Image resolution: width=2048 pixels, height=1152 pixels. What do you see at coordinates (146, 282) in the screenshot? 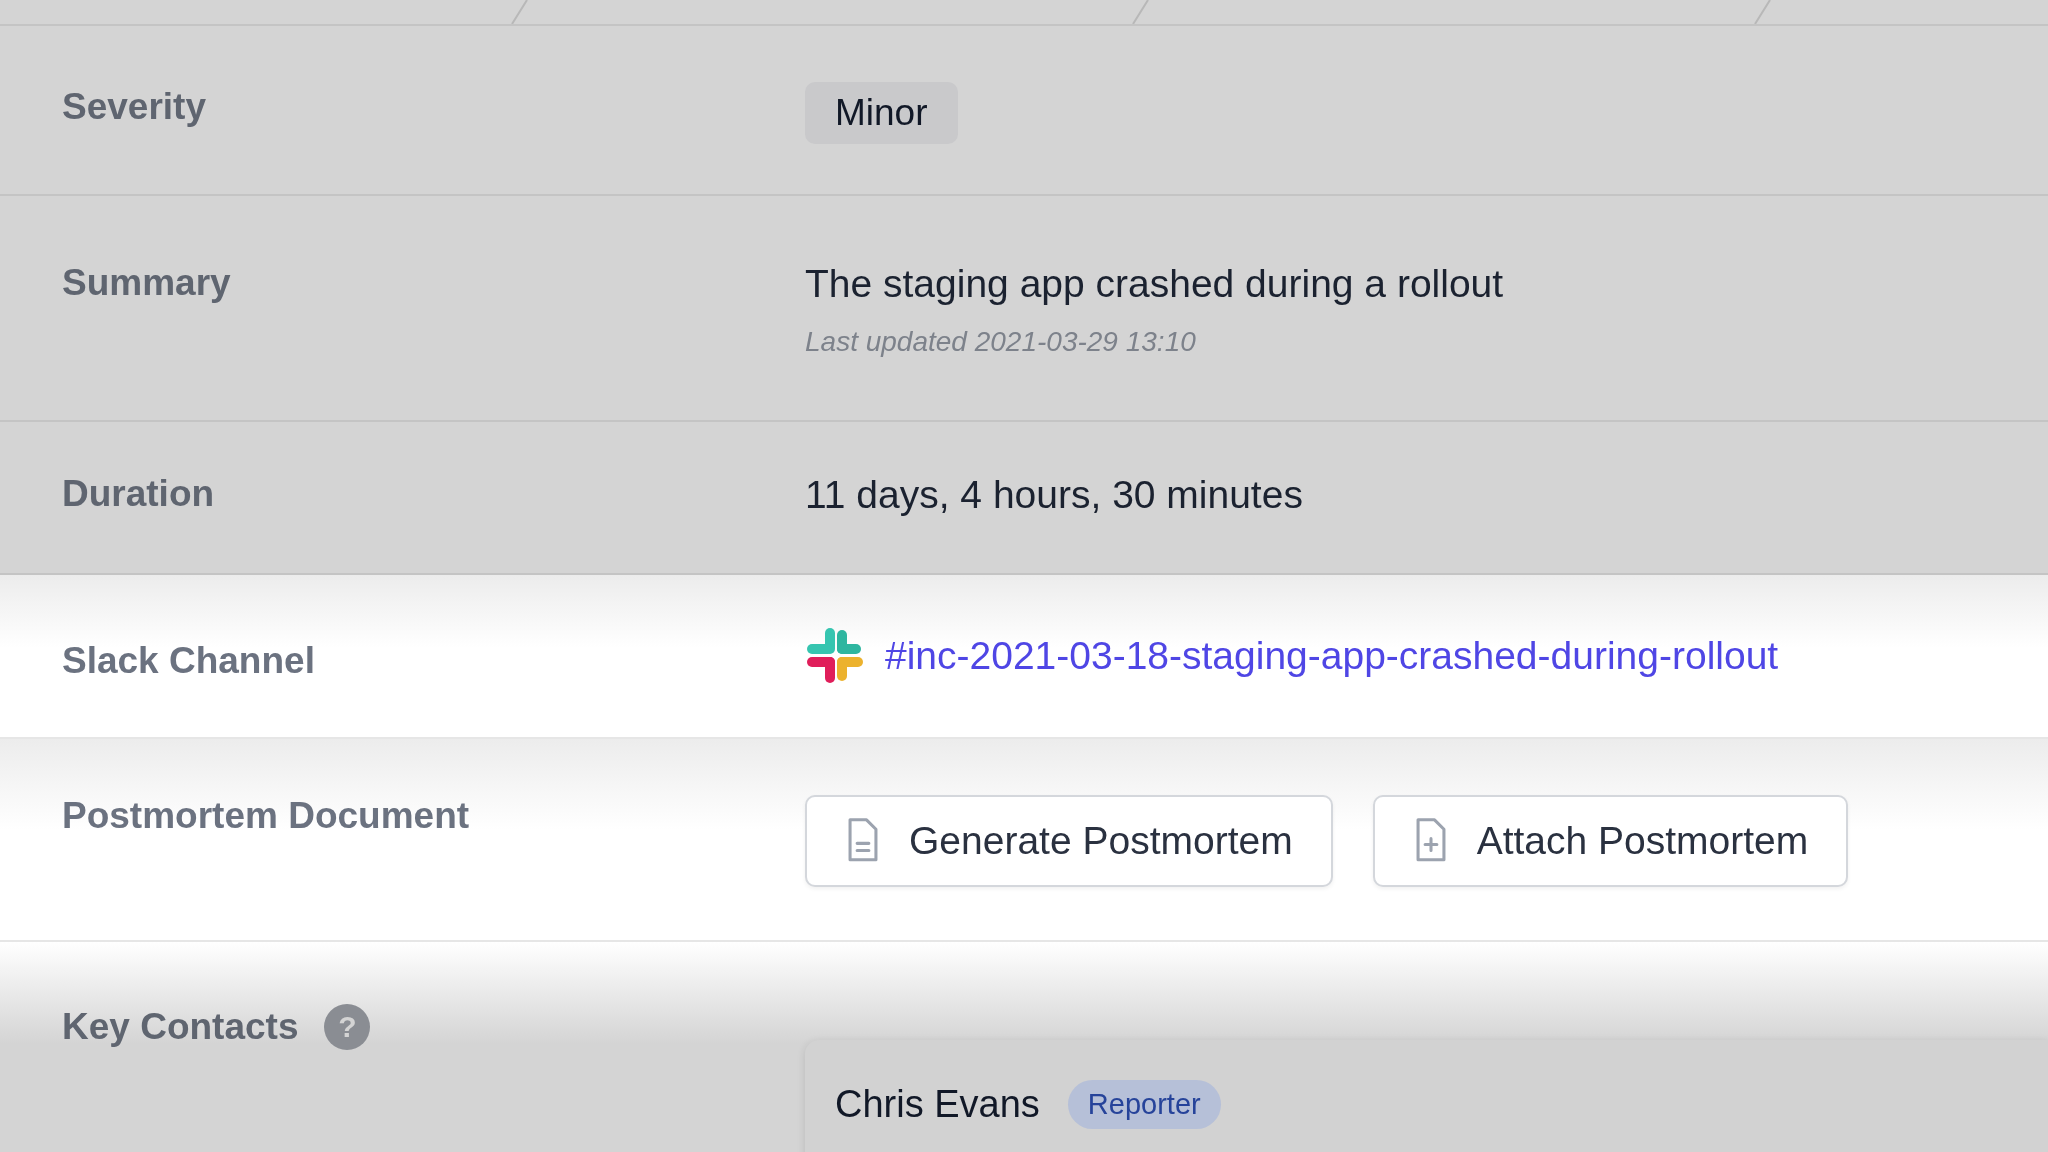
I see `field-label: Summary` at bounding box center [146, 282].